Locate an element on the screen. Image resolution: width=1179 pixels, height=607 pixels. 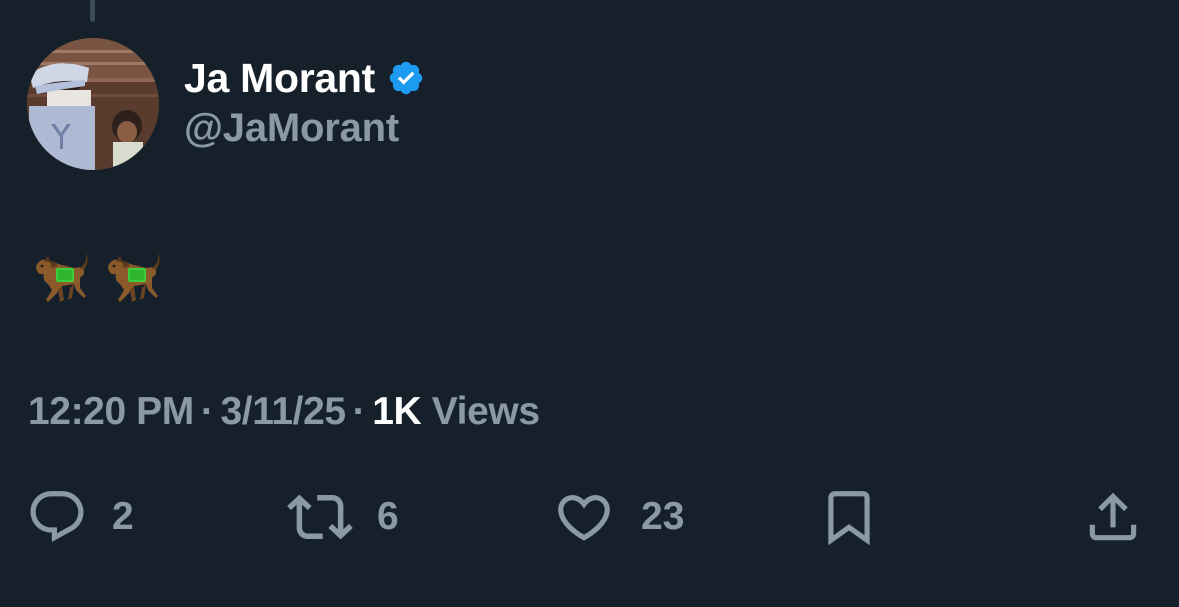
reply-icon is located at coordinates (57, 517).